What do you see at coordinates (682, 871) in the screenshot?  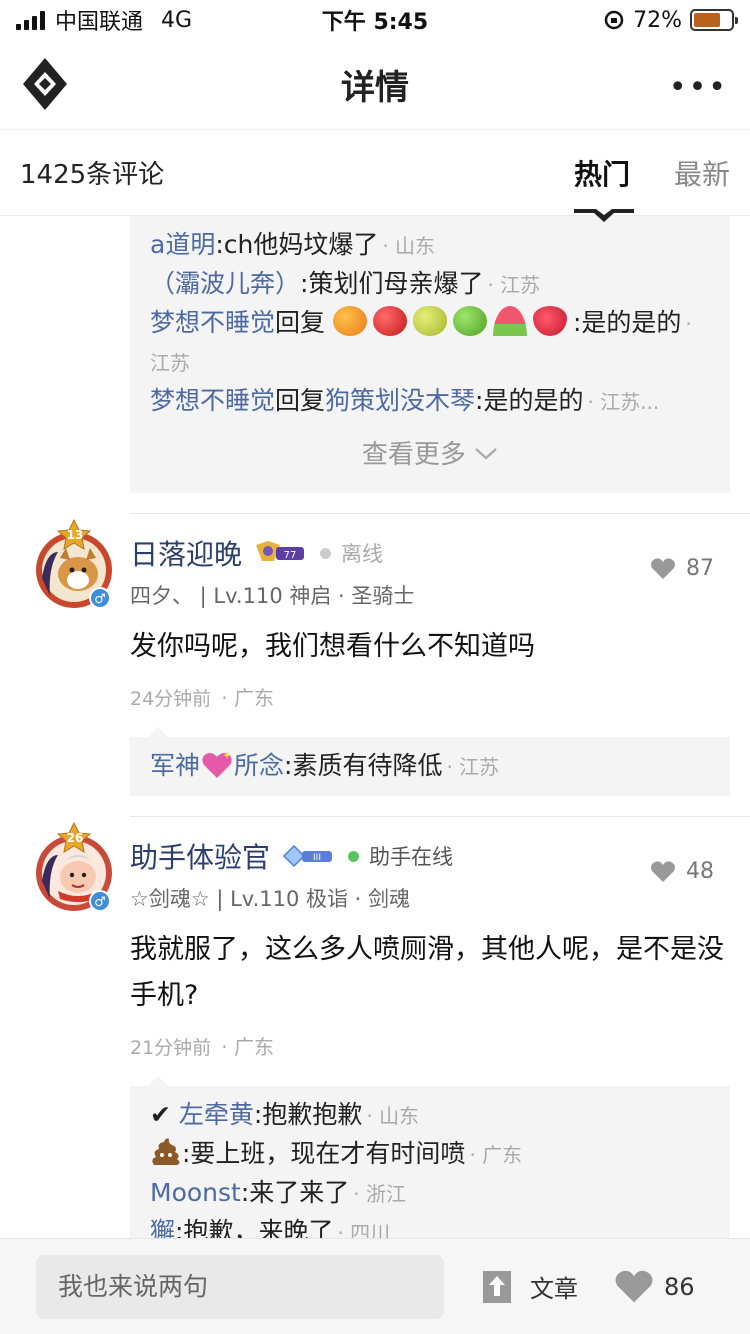 I see `like-button: 48` at bounding box center [682, 871].